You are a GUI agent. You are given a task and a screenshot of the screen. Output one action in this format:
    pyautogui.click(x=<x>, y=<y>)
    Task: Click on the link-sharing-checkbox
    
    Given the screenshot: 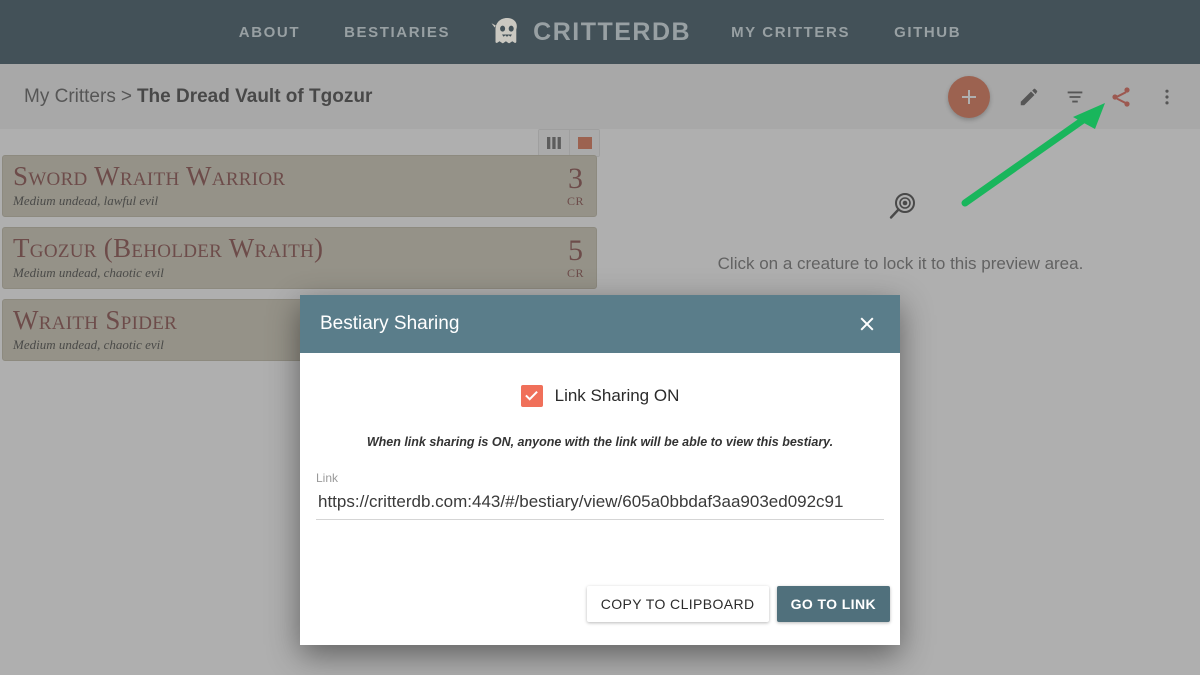 What is the action you would take?
    pyautogui.click(x=531, y=396)
    